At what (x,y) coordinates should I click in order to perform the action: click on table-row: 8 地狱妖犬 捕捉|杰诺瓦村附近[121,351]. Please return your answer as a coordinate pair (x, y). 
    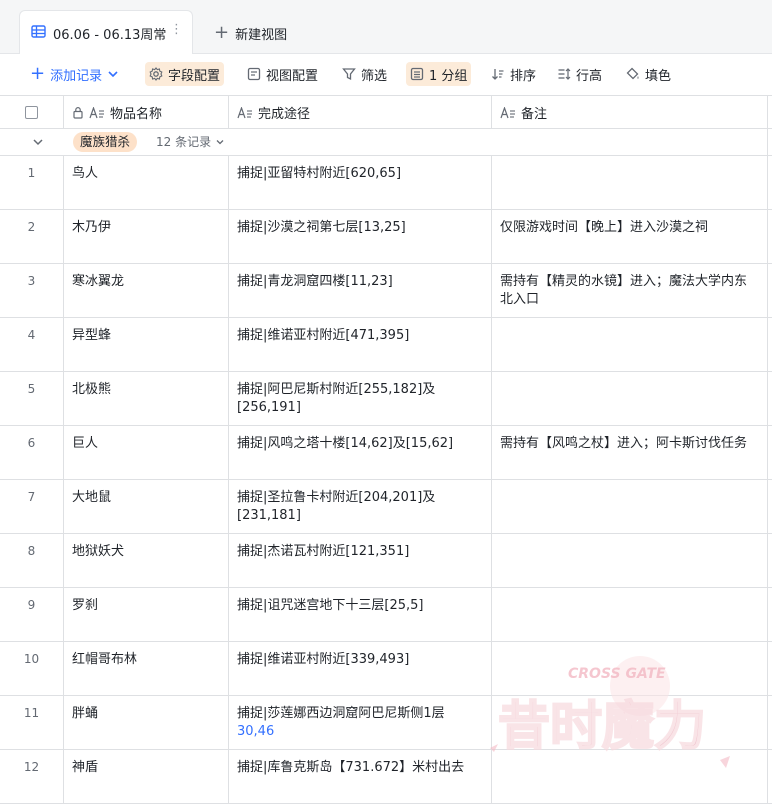
    Looking at the image, I should click on (386, 561).